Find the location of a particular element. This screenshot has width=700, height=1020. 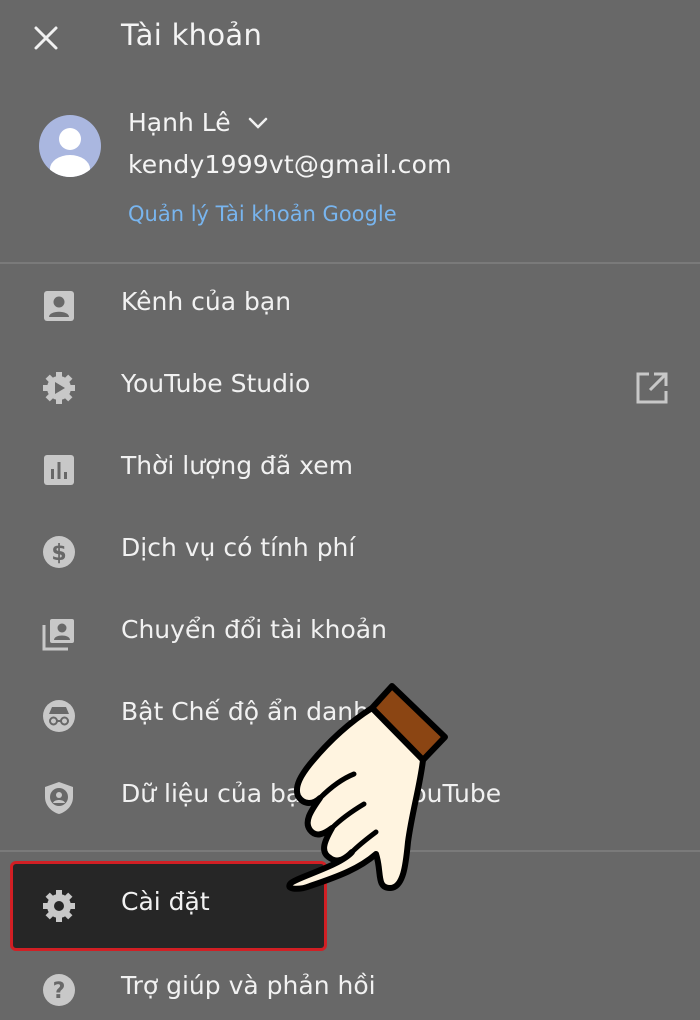

help-circle-icon: ? is located at coordinates (59, 990).